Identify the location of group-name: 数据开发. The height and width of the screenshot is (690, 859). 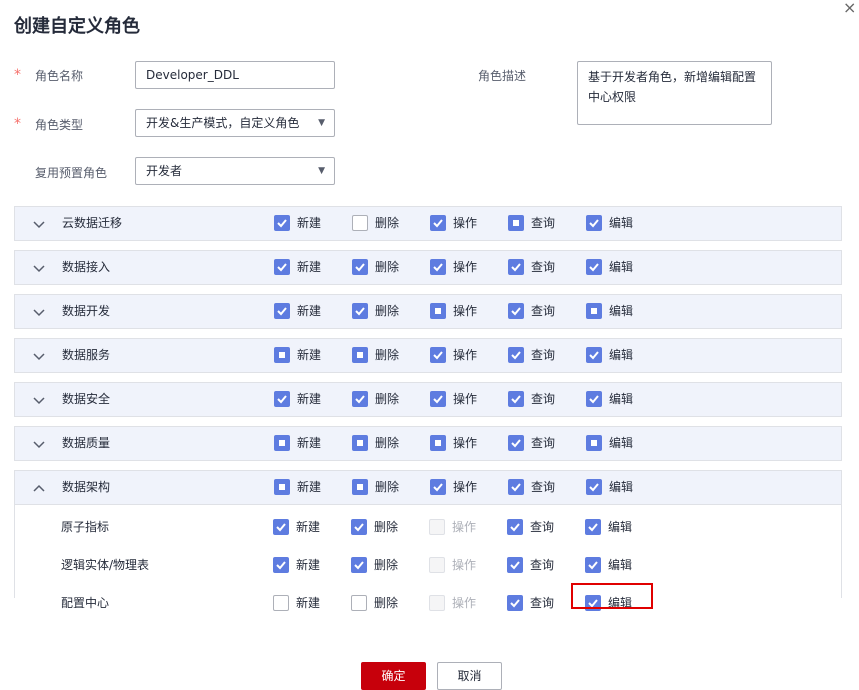
(86, 311).